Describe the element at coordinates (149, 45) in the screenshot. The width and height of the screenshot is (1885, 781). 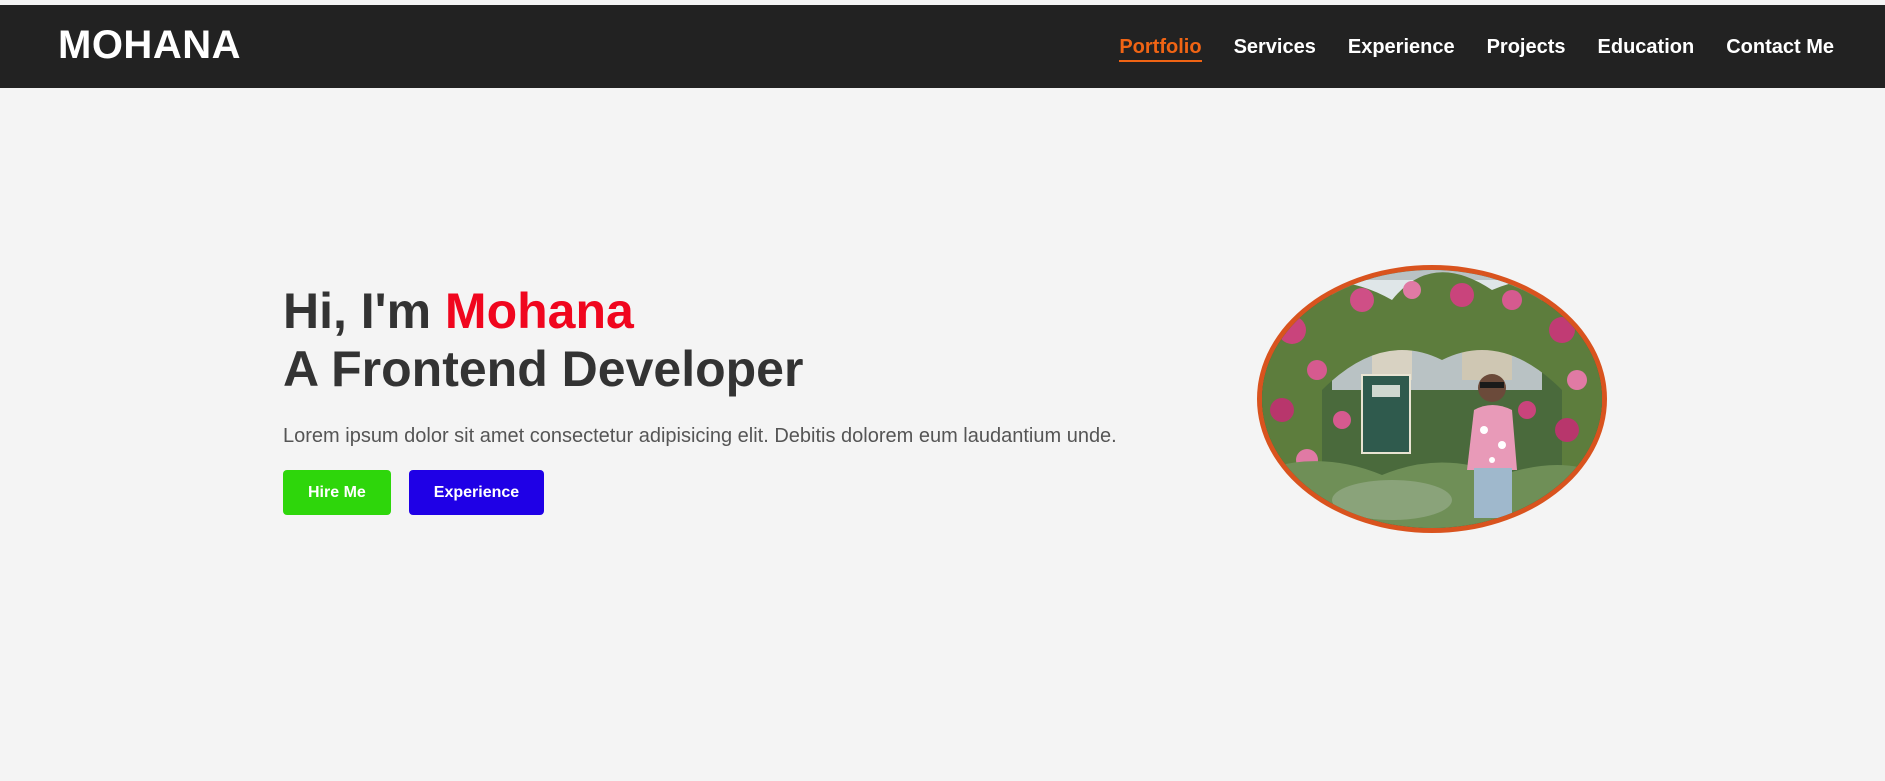
I see `brand-logo: MOHANA` at that location.